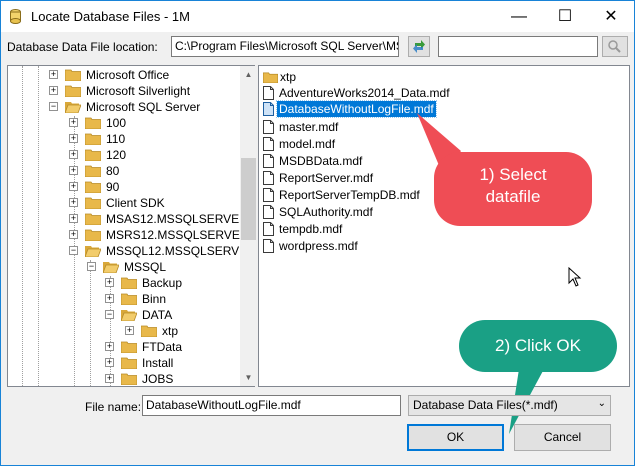 This screenshot has width=635, height=466. What do you see at coordinates (124, 187) in the screenshot?
I see `tree-item: + 90` at bounding box center [124, 187].